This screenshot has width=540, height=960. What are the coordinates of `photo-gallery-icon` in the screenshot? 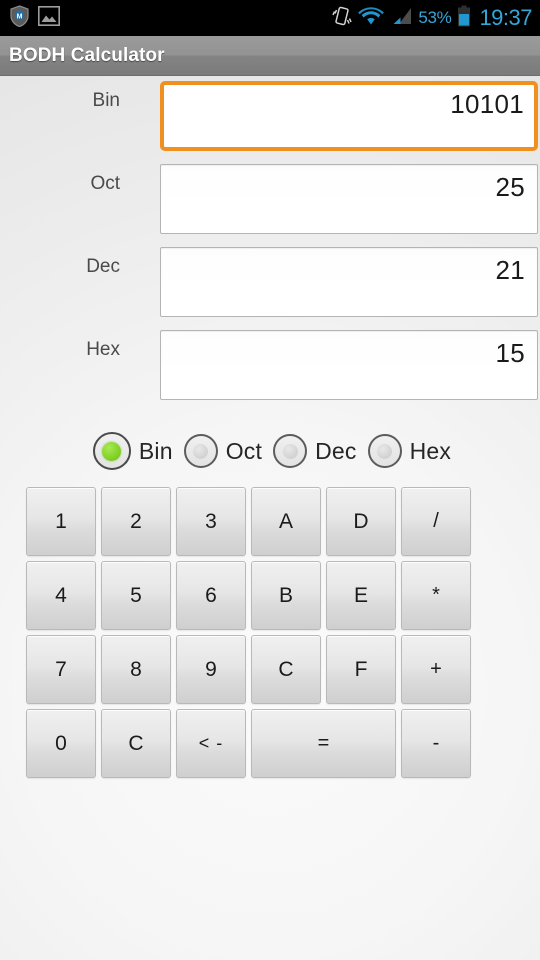 It's located at (49, 18).